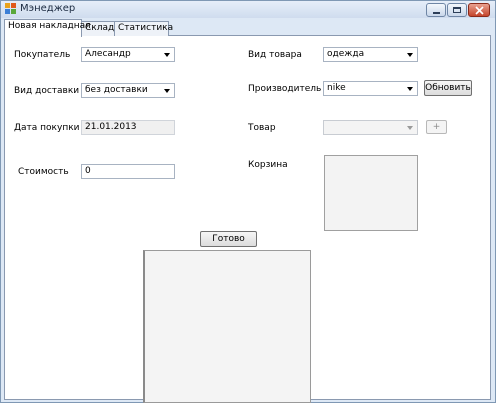 The width and height of the screenshot is (496, 403). What do you see at coordinates (43, 172) in the screenshot?
I see `cost-label: Стоимость` at bounding box center [43, 172].